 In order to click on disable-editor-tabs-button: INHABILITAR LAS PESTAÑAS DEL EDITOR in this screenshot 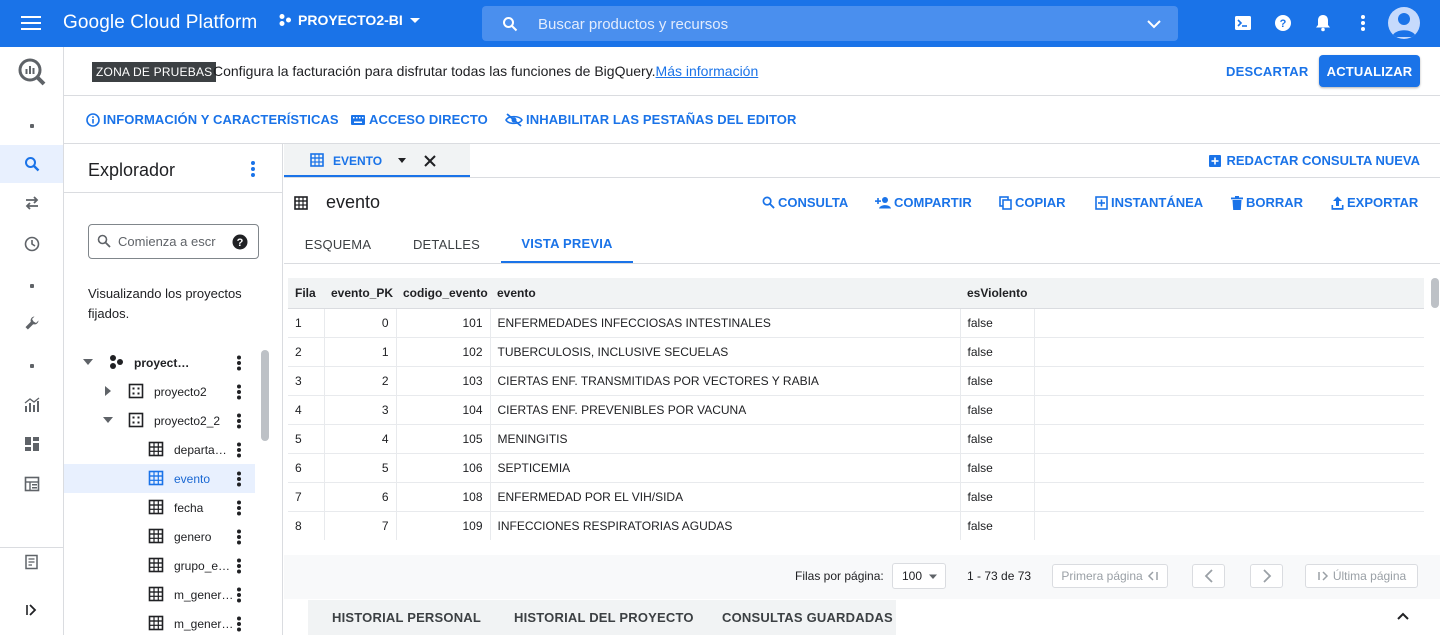, I will do `click(651, 119)`.